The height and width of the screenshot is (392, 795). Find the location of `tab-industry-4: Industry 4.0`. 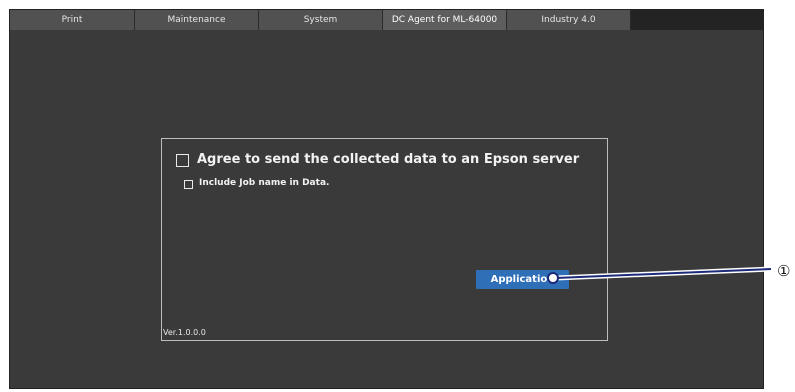

tab-industry-4: Industry 4.0 is located at coordinates (569, 20).